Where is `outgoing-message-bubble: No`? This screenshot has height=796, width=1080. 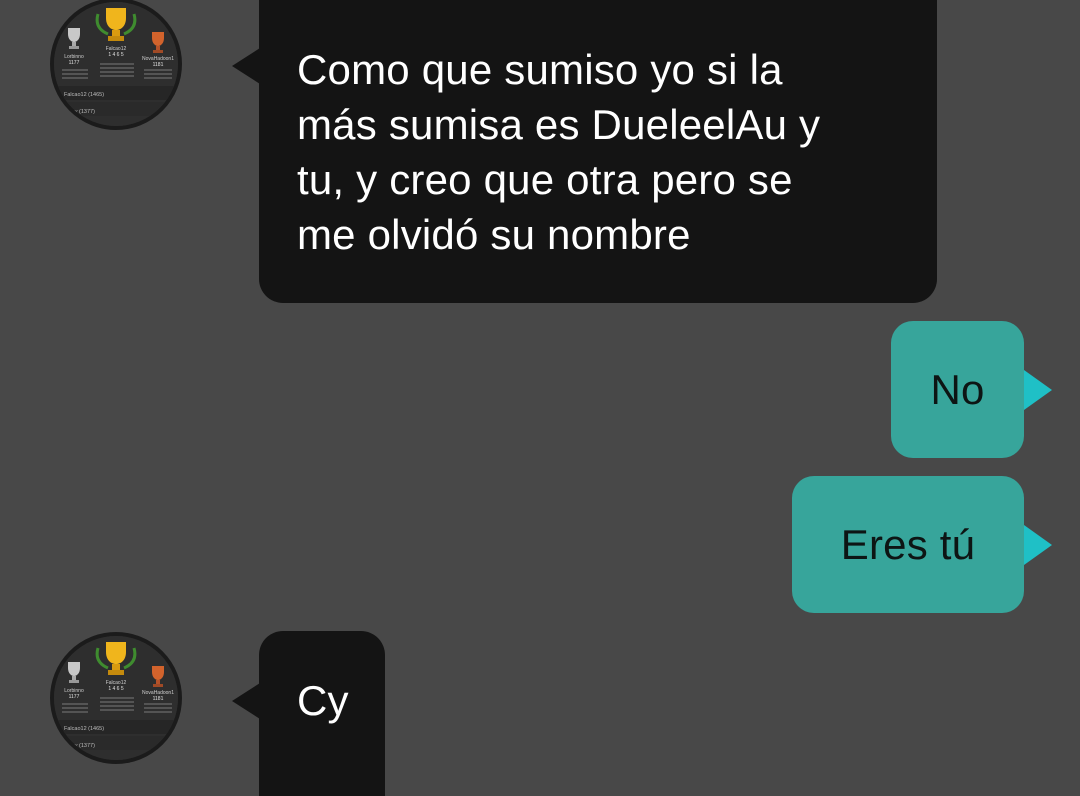
outgoing-message-bubble: No is located at coordinates (957, 389).